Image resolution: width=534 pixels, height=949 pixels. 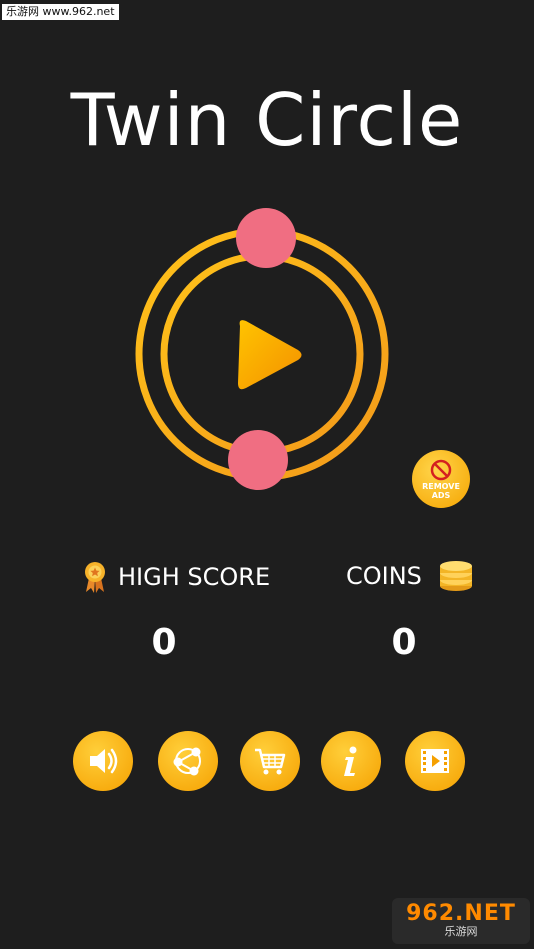 What do you see at coordinates (461, 913) in the screenshot?
I see `watermark-brand: 962.NET` at bounding box center [461, 913].